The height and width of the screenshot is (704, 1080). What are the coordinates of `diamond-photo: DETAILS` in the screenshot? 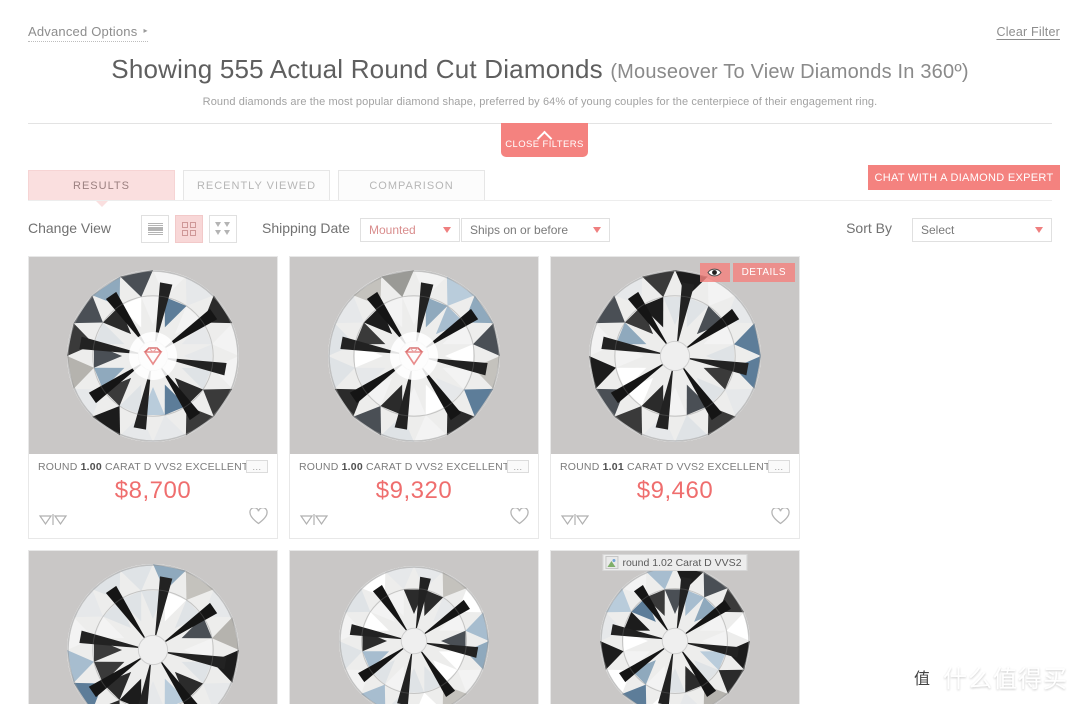 It's located at (675, 355).